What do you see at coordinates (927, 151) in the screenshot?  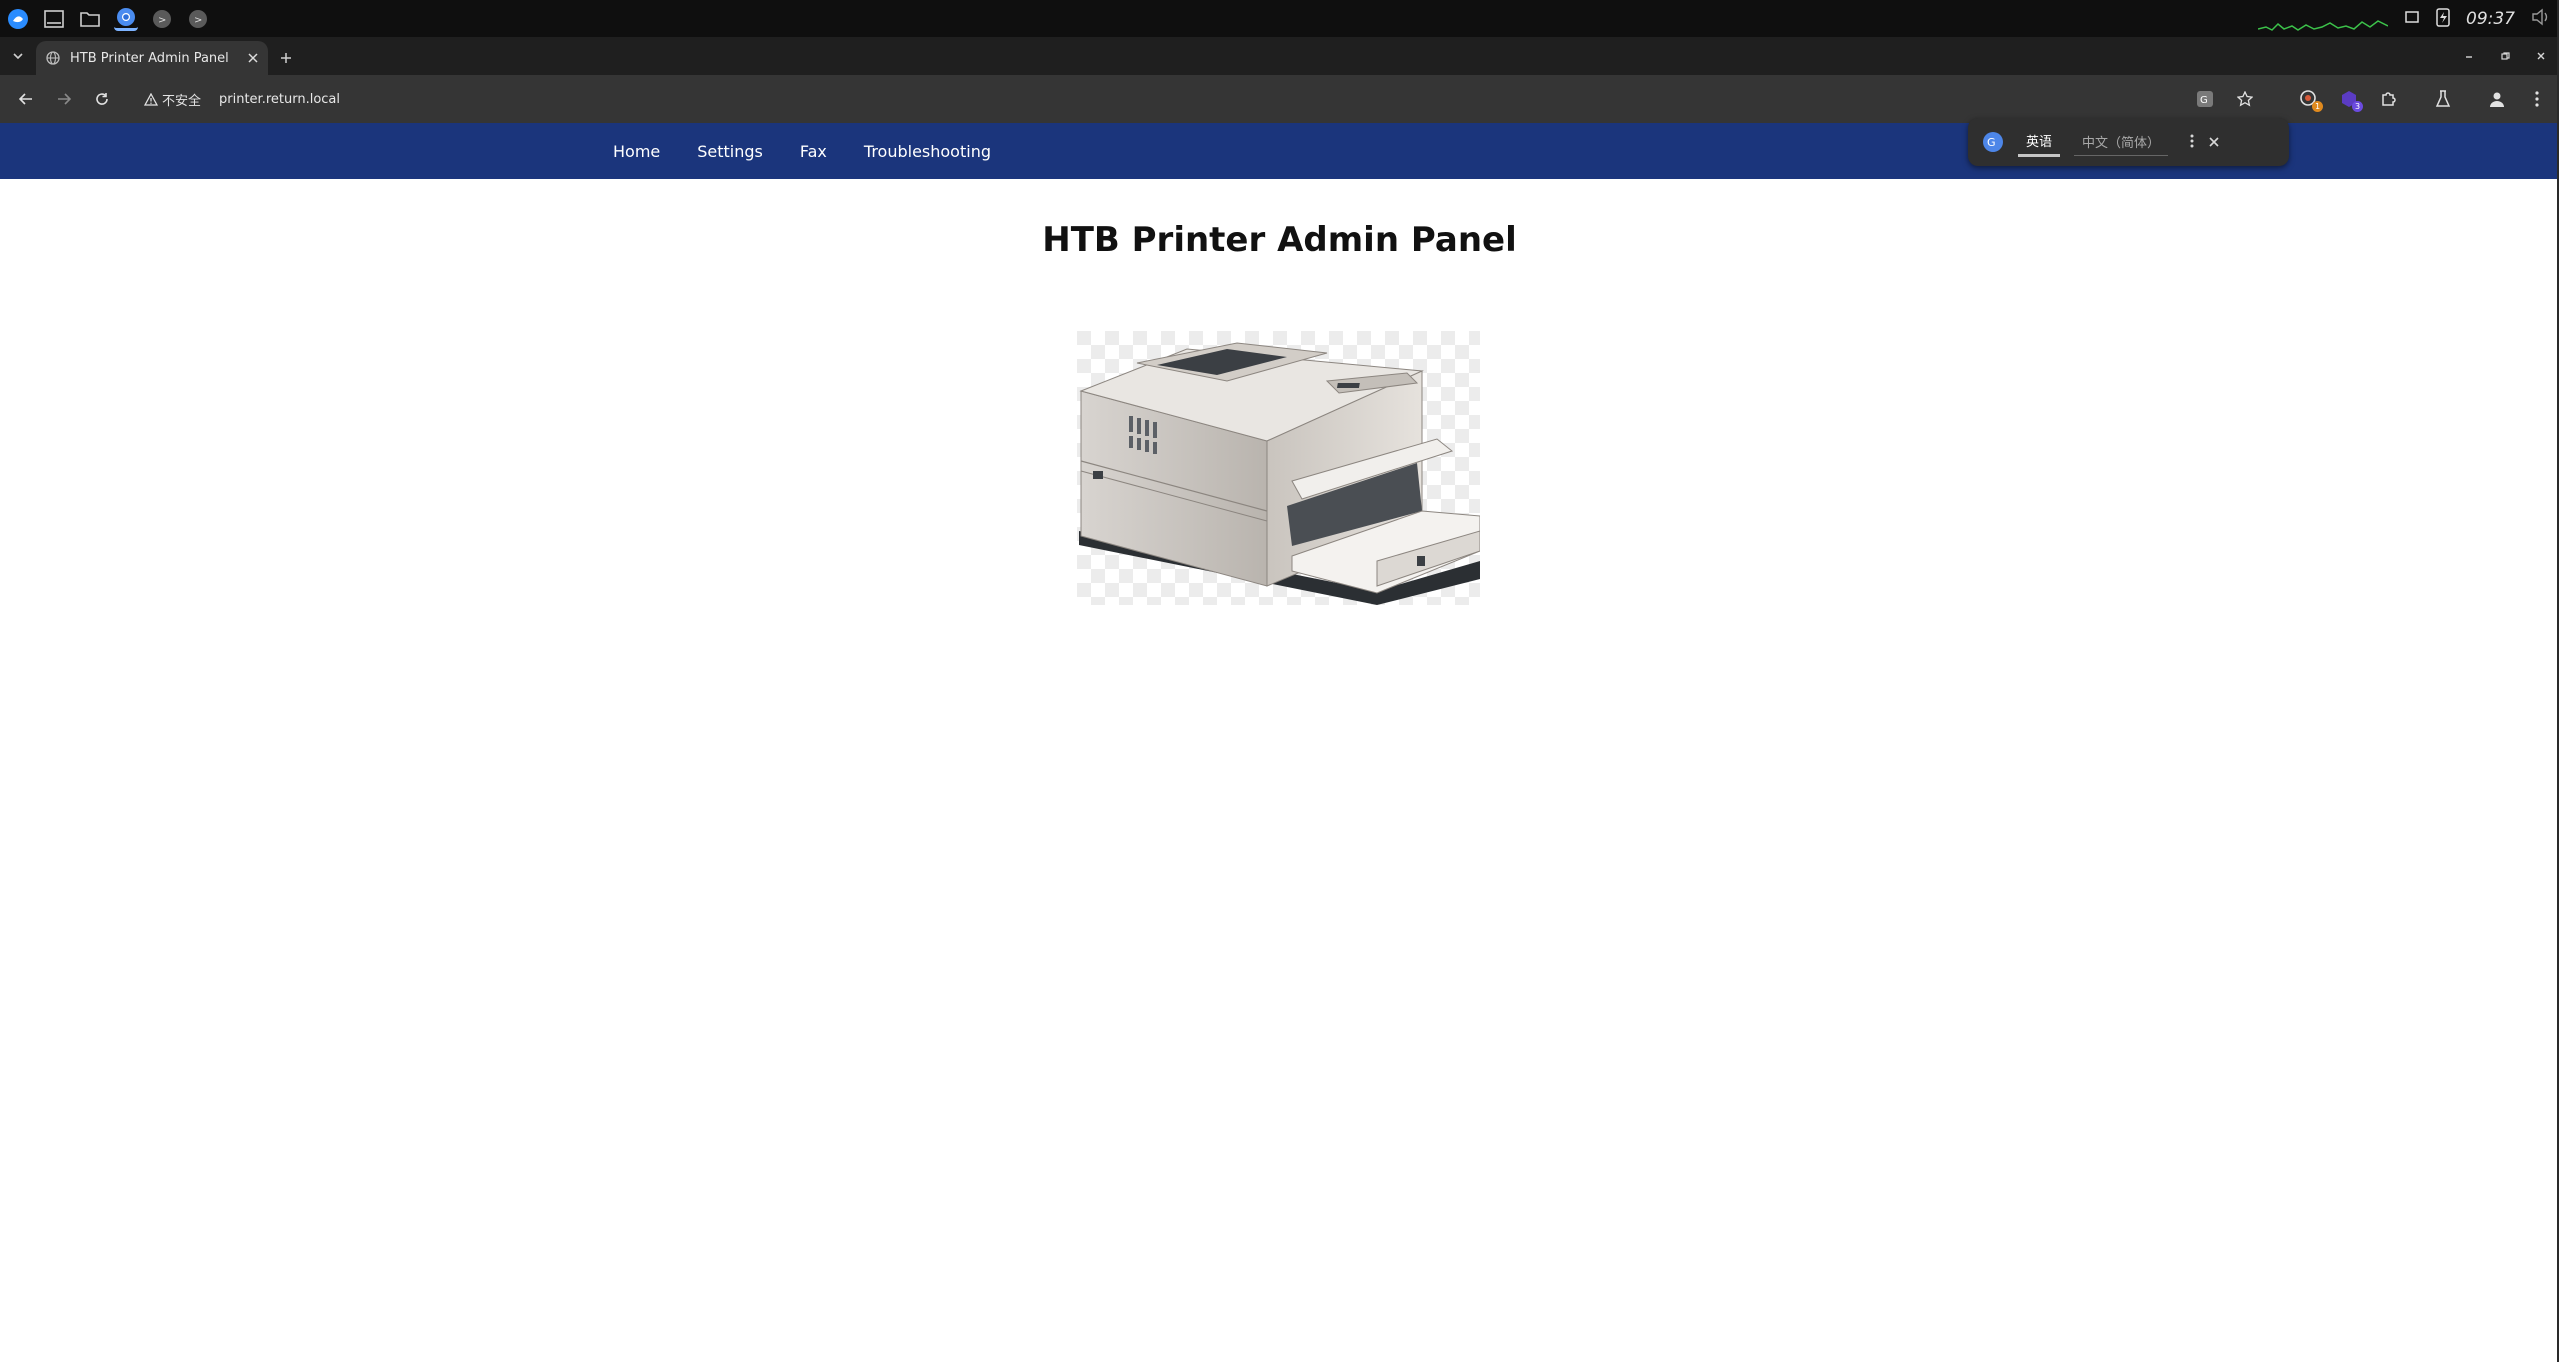 I see `nav-troubleshooting: Troubleshooting` at bounding box center [927, 151].